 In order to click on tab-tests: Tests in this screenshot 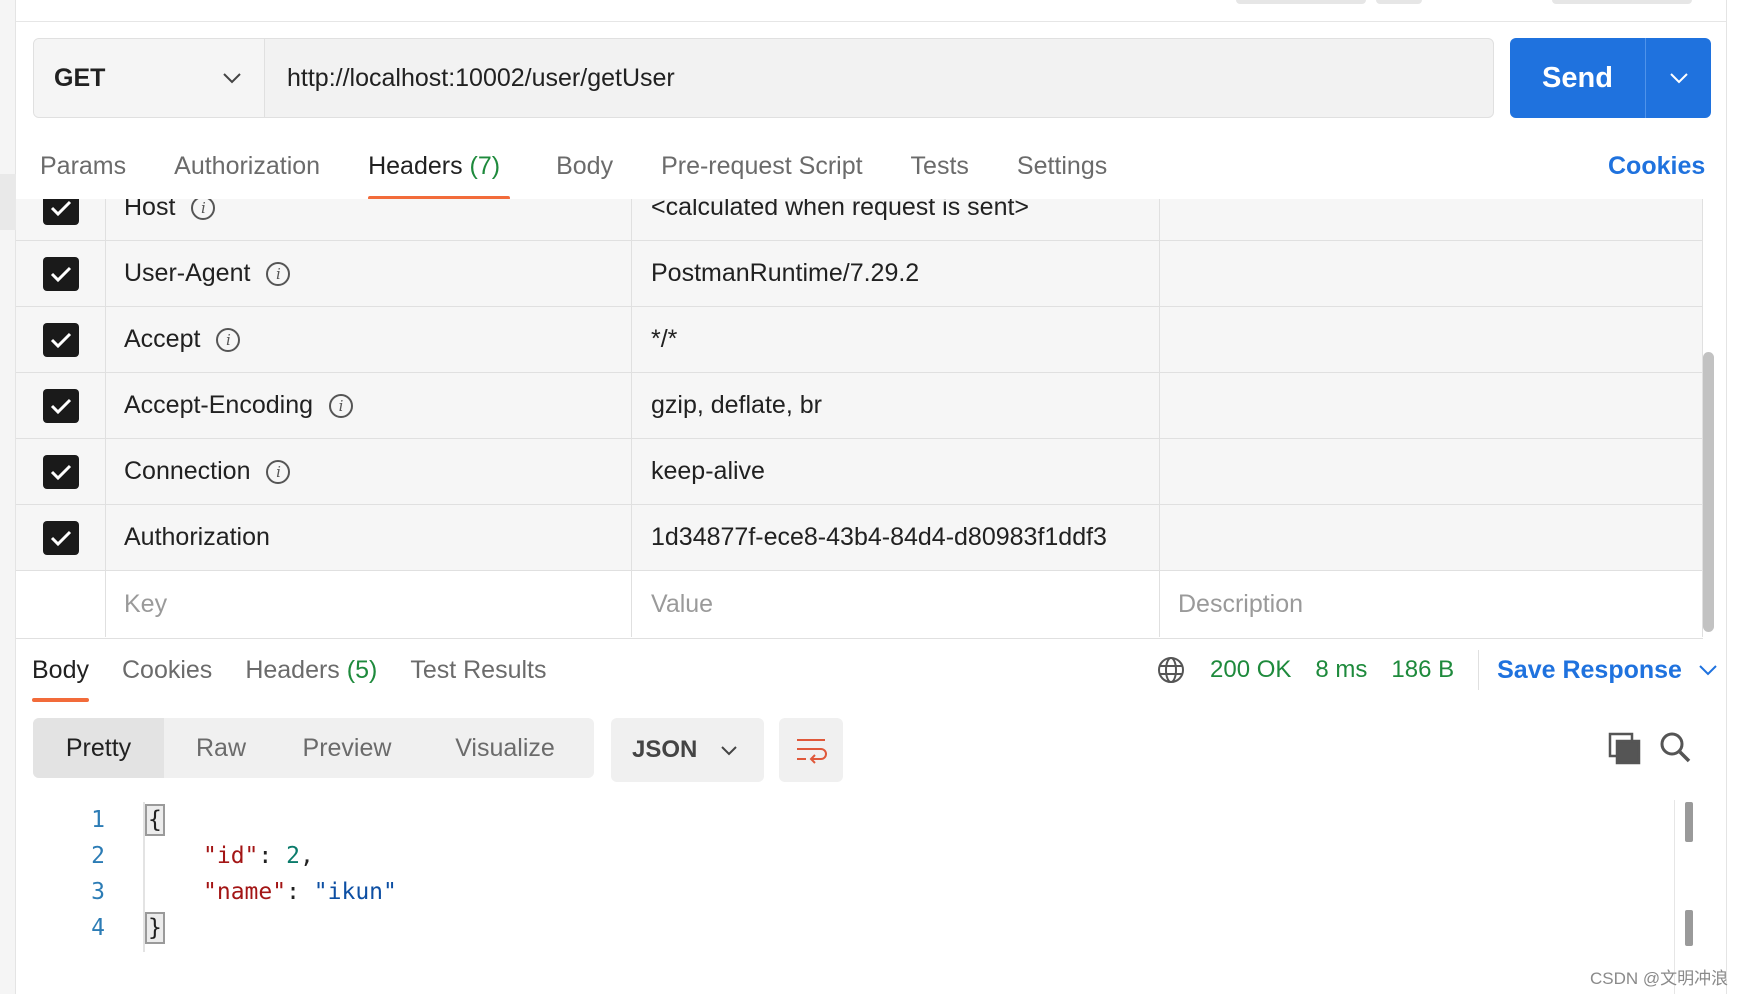, I will do `click(940, 173)`.